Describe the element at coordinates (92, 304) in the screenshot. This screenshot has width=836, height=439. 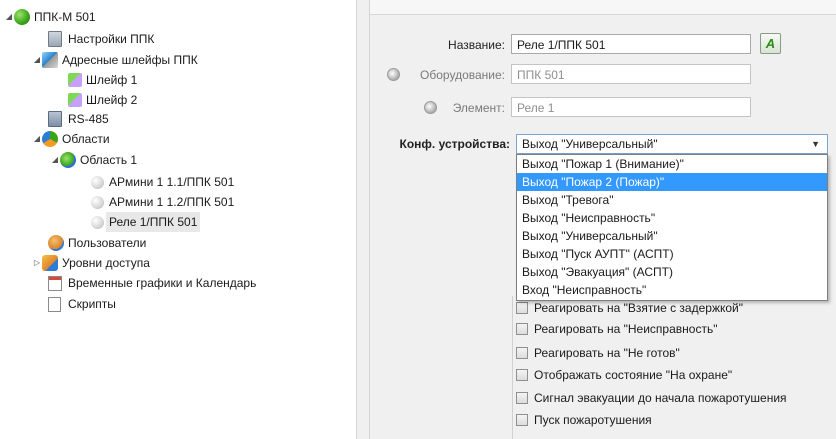
I see `tree-node-label: Скрипты` at that location.